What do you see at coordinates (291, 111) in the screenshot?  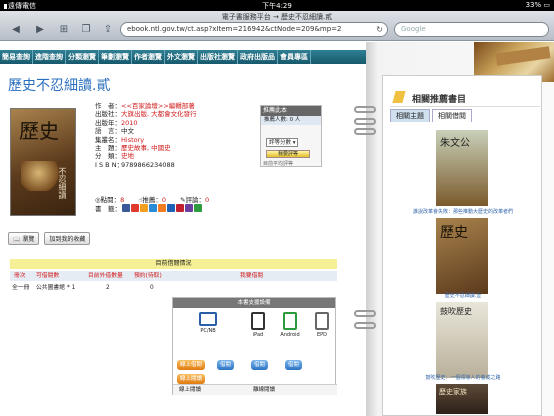 I see `rating-head: 推薦此本` at bounding box center [291, 111].